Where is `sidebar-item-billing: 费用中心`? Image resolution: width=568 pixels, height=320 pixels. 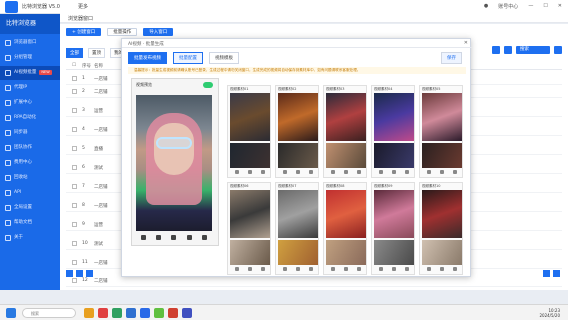
sidebar-item-billing: 费用中心 is located at coordinates (30, 163).